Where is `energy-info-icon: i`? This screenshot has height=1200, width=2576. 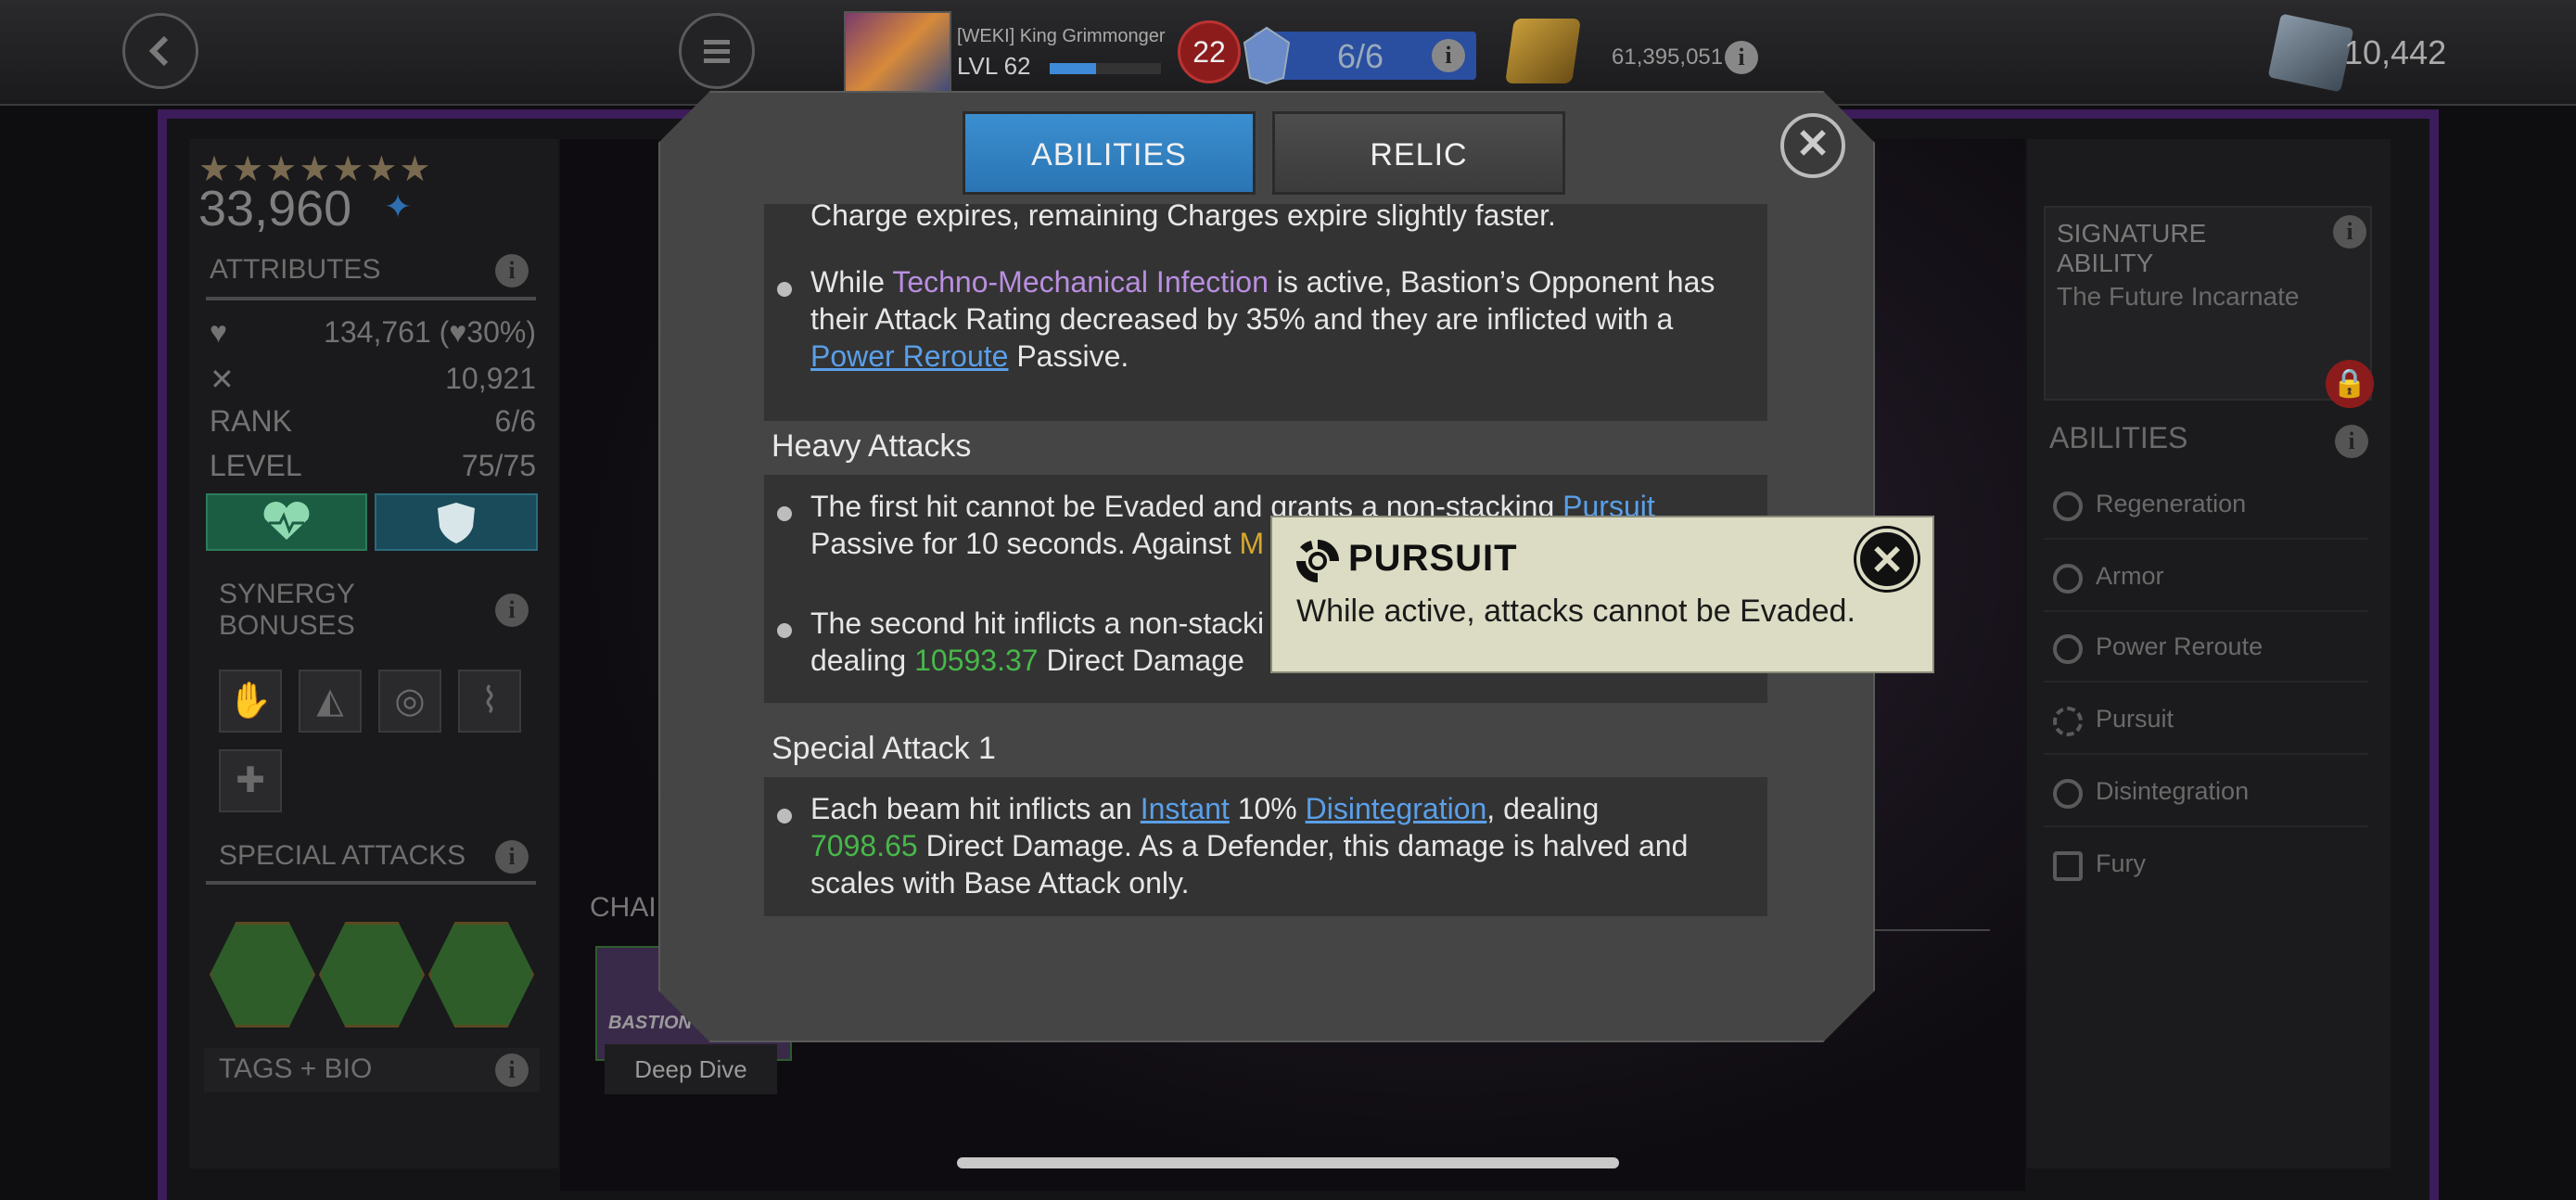
energy-info-icon: i is located at coordinates (1448, 55).